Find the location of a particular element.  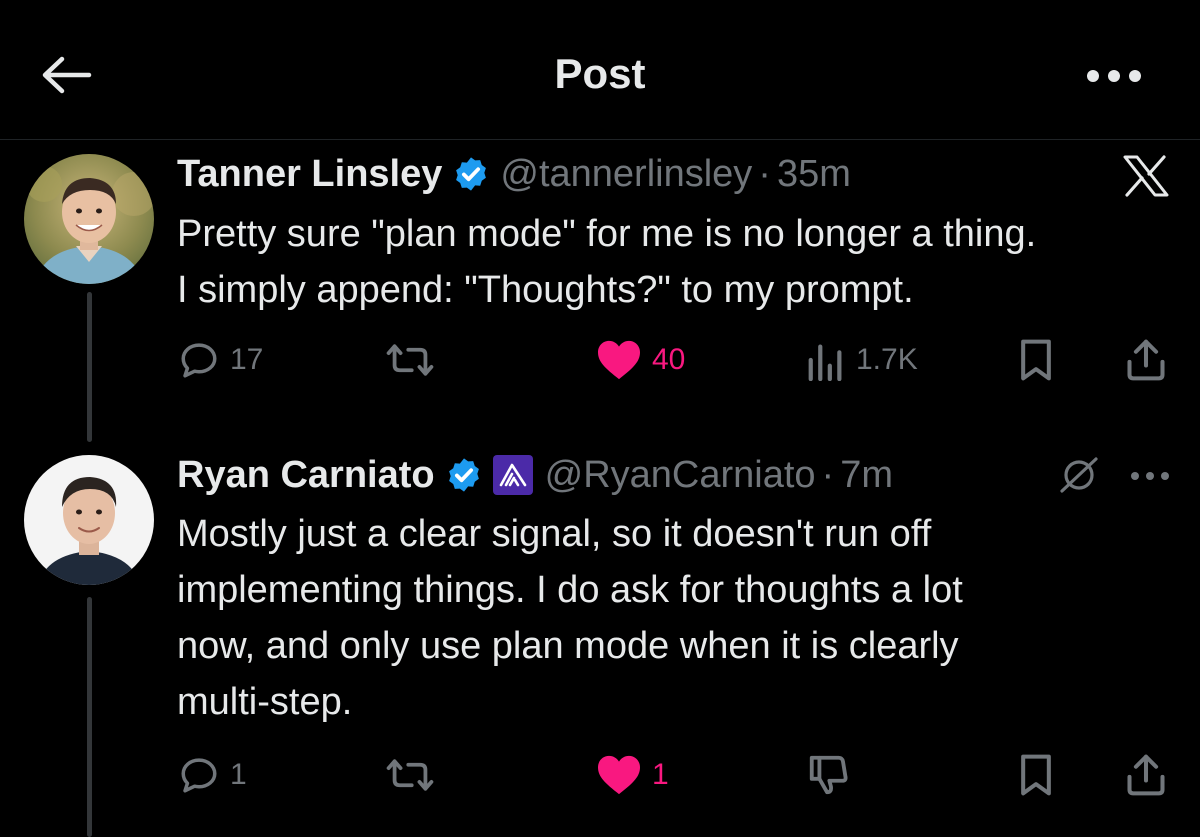

reply-count: 17 is located at coordinates (247, 359).